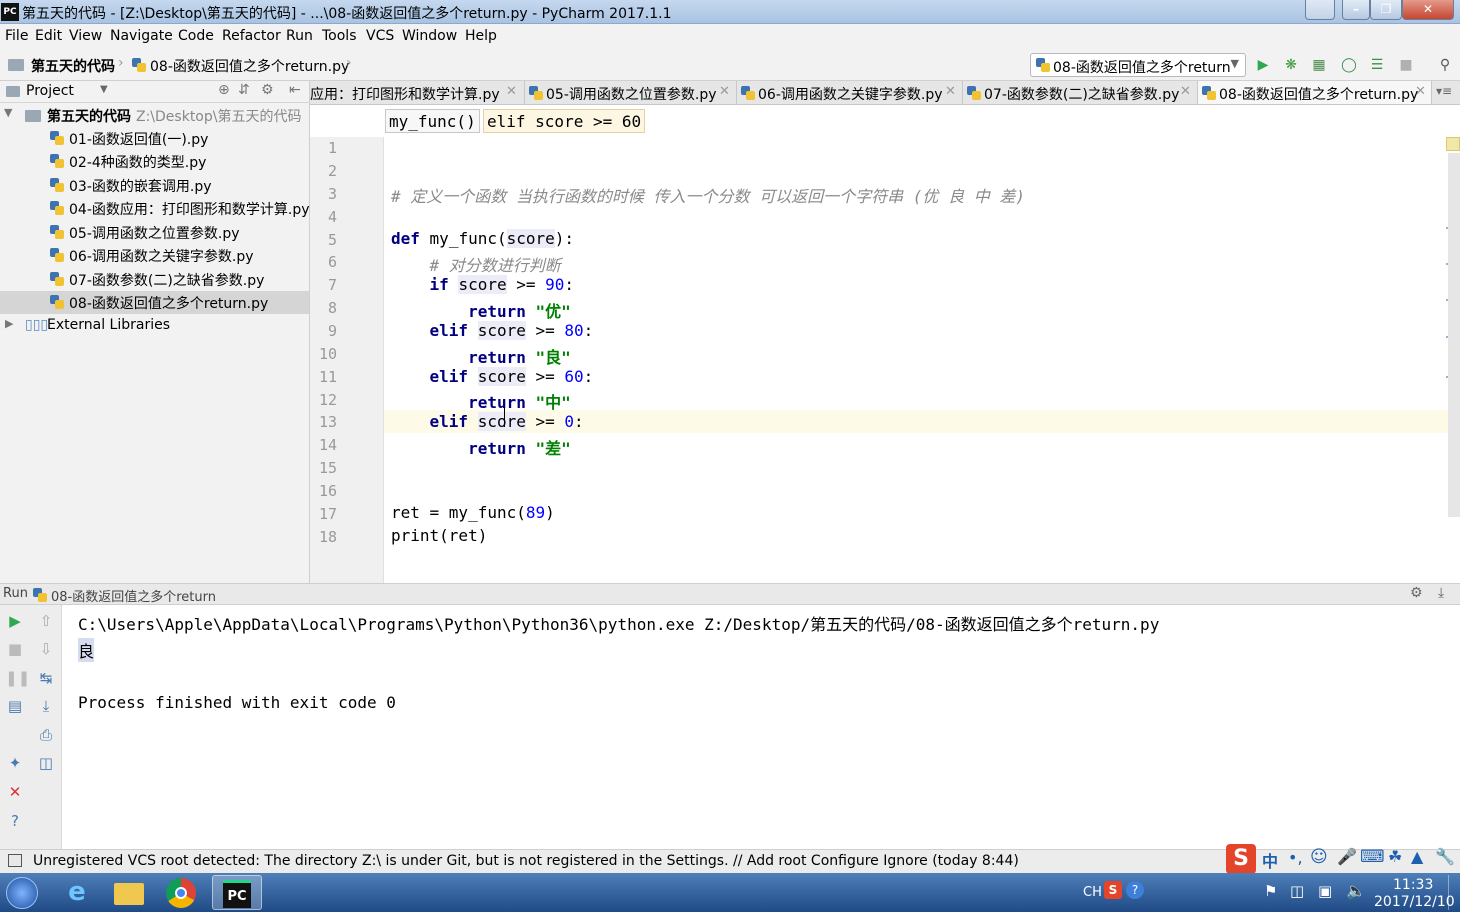  Describe the element at coordinates (339, 36) in the screenshot. I see `menu-tools: Tools` at that location.